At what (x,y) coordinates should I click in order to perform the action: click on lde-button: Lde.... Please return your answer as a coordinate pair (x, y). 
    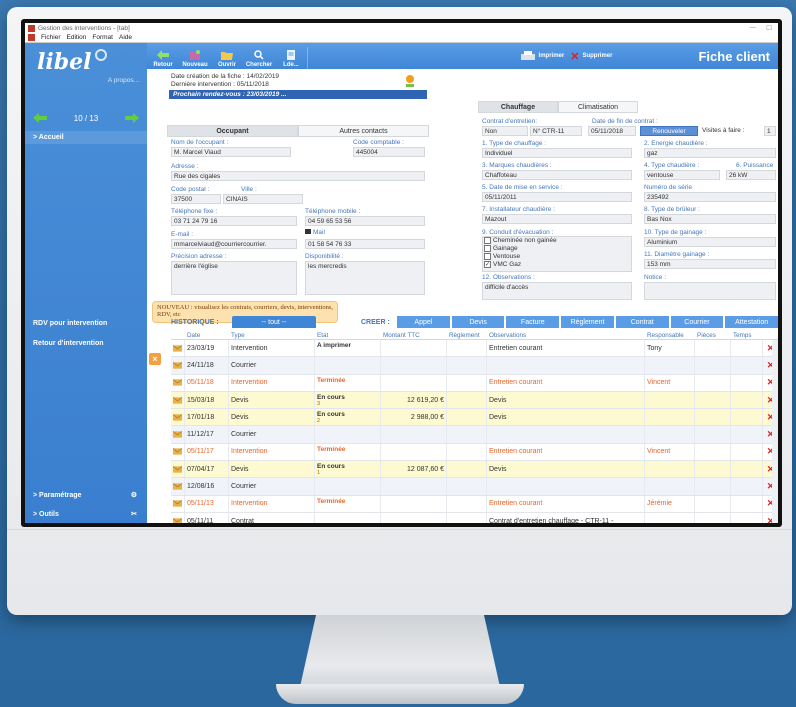
    Looking at the image, I should click on (291, 57).